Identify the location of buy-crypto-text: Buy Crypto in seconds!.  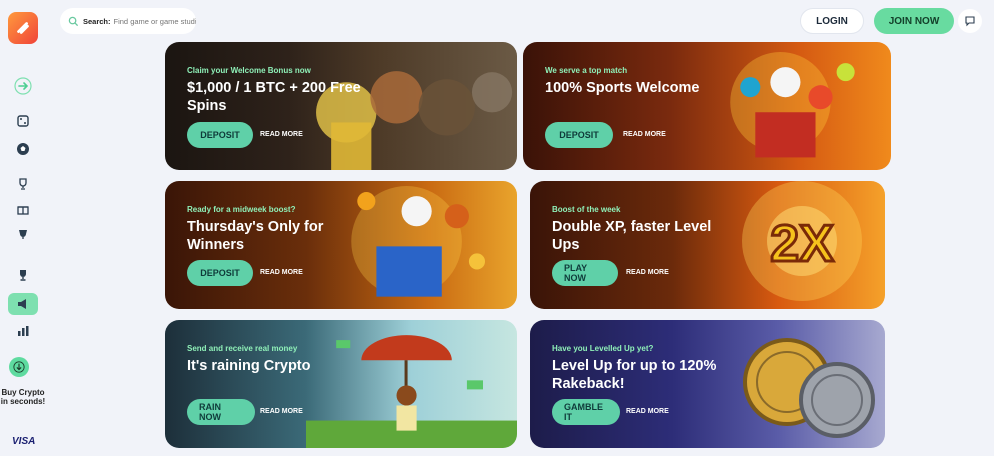
(23, 397).